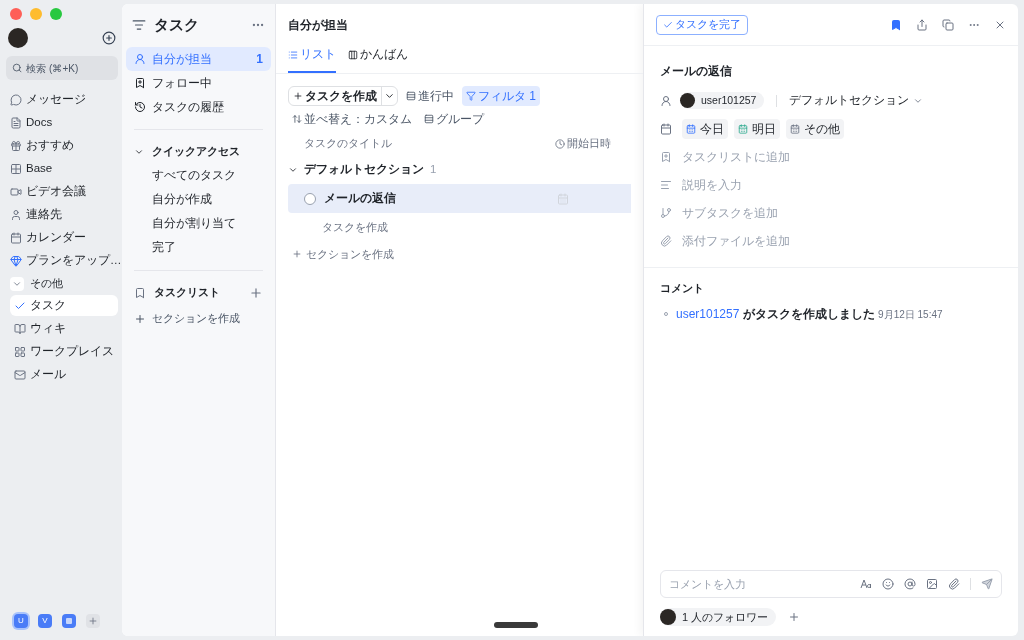 Image resolution: width=1024 pixels, height=640 pixels. Describe the element at coordinates (139, 25) in the screenshot. I see `collapse-icon` at that location.